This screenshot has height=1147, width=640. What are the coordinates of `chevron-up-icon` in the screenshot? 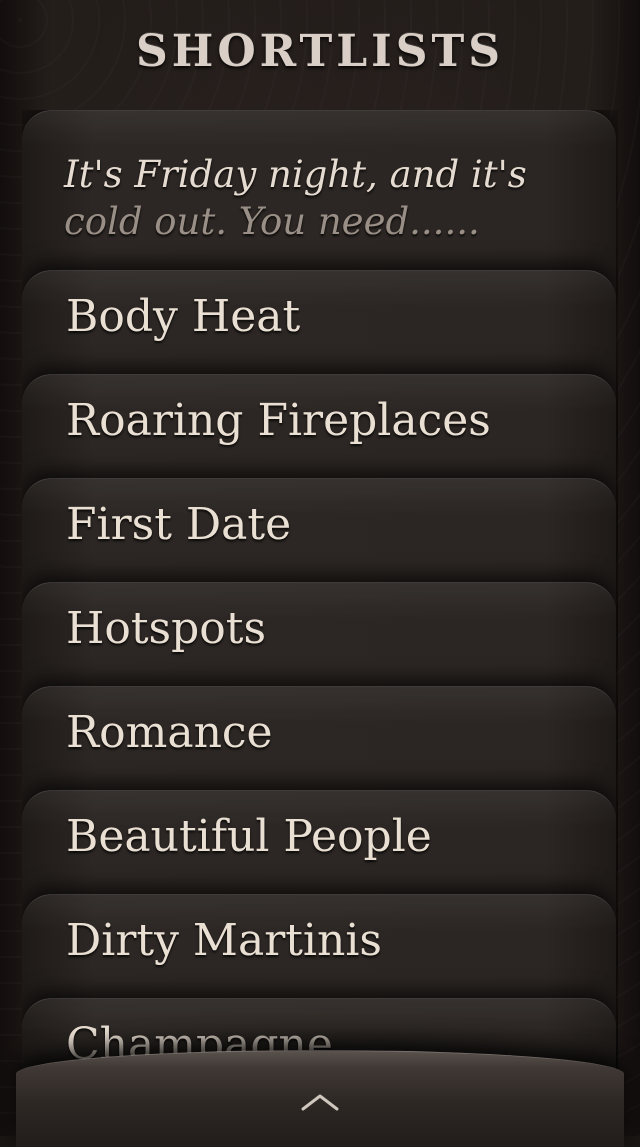 It's located at (320, 1102).